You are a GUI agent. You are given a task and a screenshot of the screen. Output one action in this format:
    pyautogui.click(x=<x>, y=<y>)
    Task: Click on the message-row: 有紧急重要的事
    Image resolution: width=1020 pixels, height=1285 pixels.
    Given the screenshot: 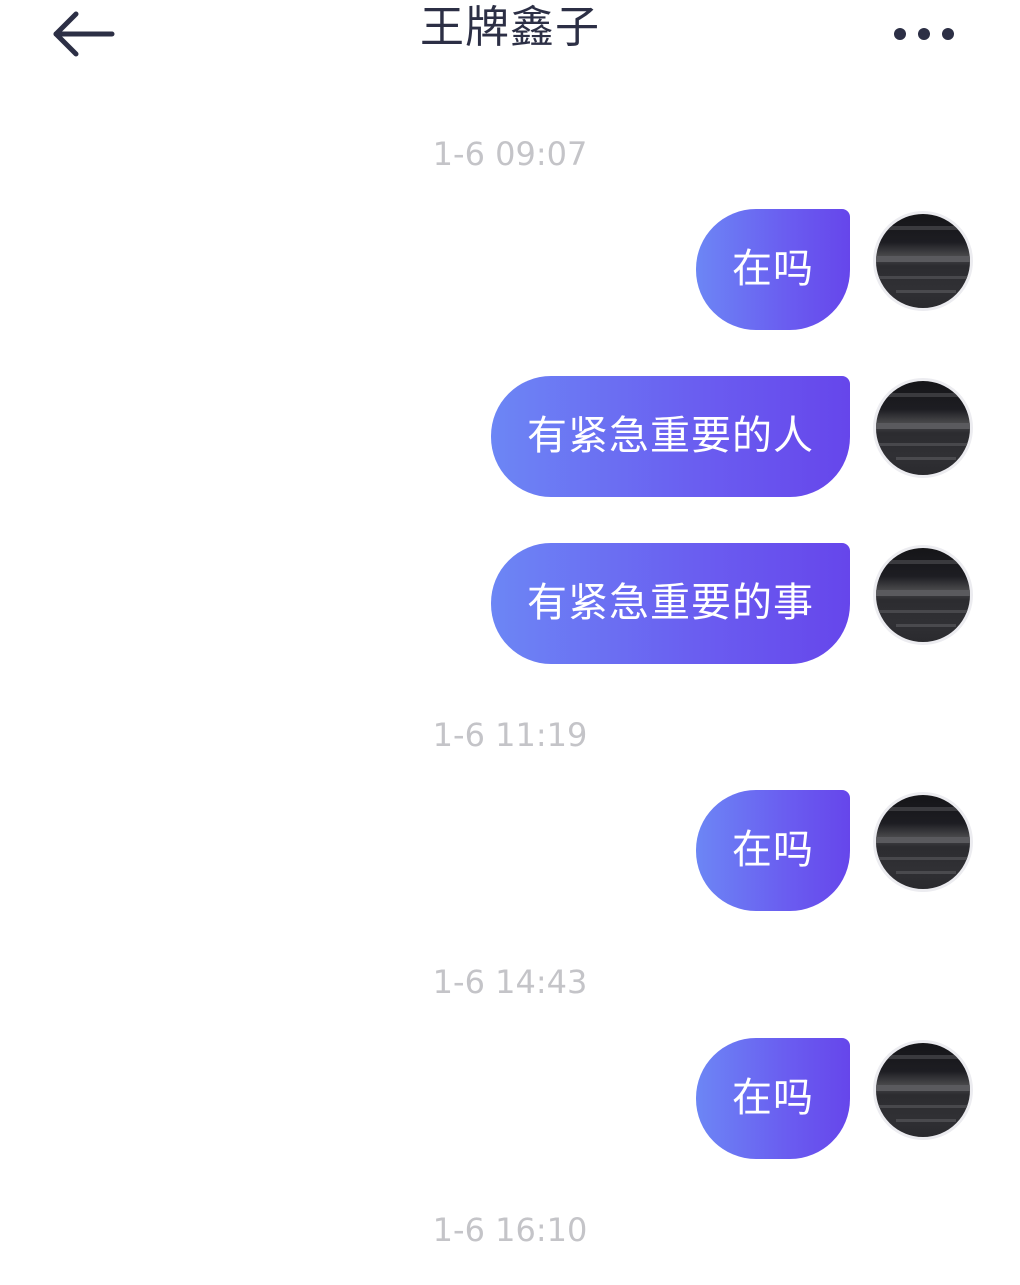 What is the action you would take?
    pyautogui.click(x=510, y=605)
    